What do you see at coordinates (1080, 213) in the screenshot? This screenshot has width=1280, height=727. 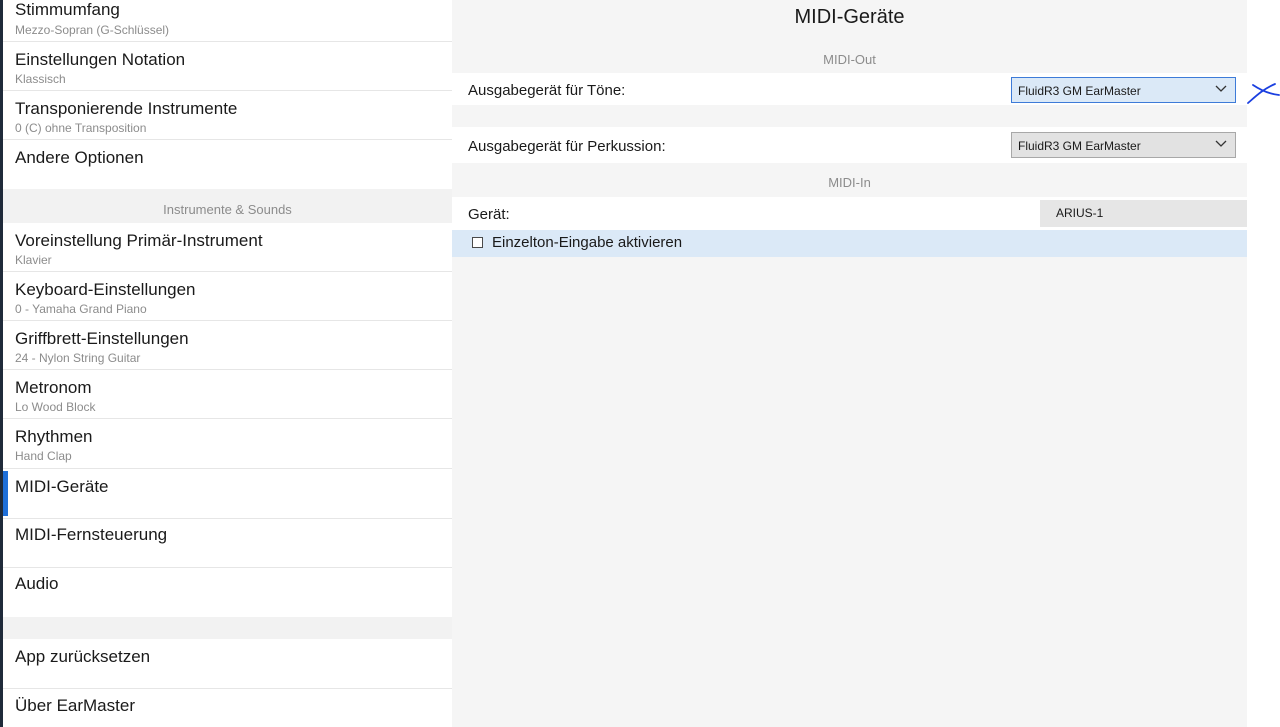 I see `input-device-value: ARIUS-1` at bounding box center [1080, 213].